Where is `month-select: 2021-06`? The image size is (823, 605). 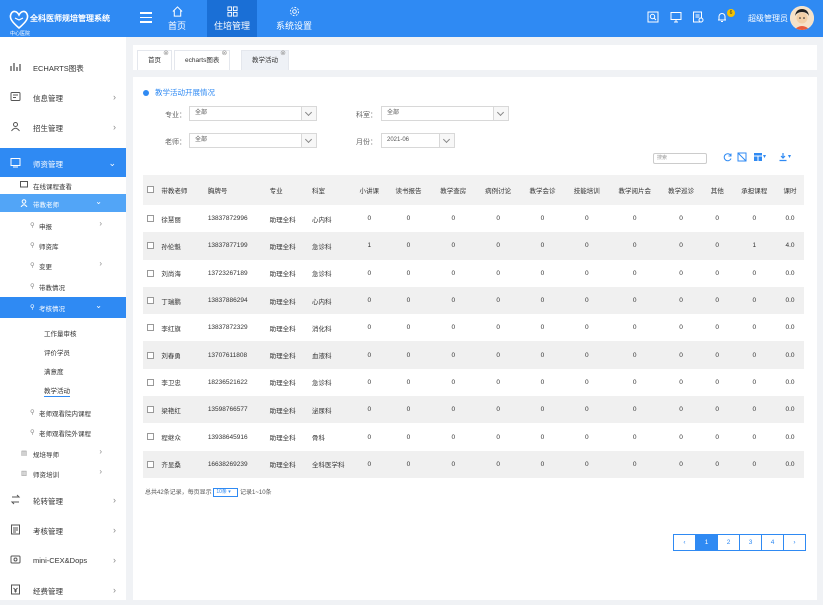 month-select: 2021-06 is located at coordinates (418, 140).